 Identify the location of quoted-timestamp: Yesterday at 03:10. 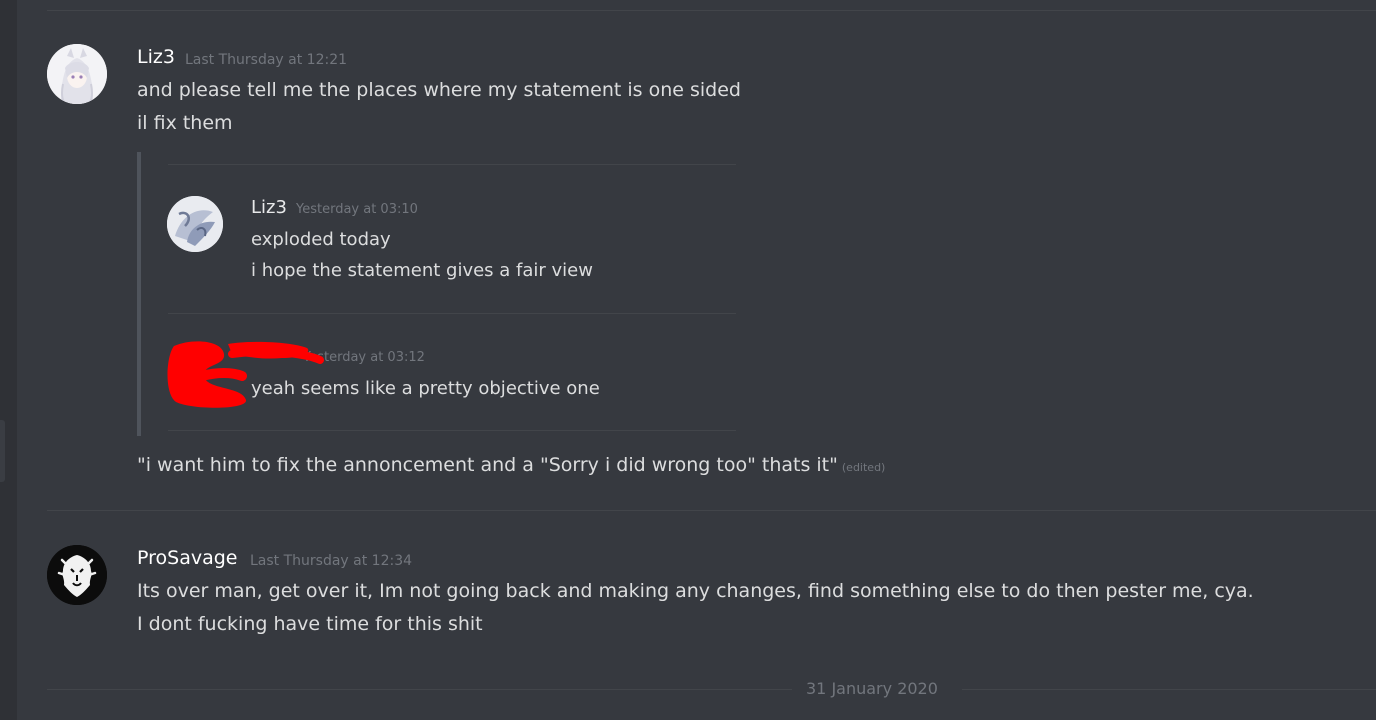
(357, 209).